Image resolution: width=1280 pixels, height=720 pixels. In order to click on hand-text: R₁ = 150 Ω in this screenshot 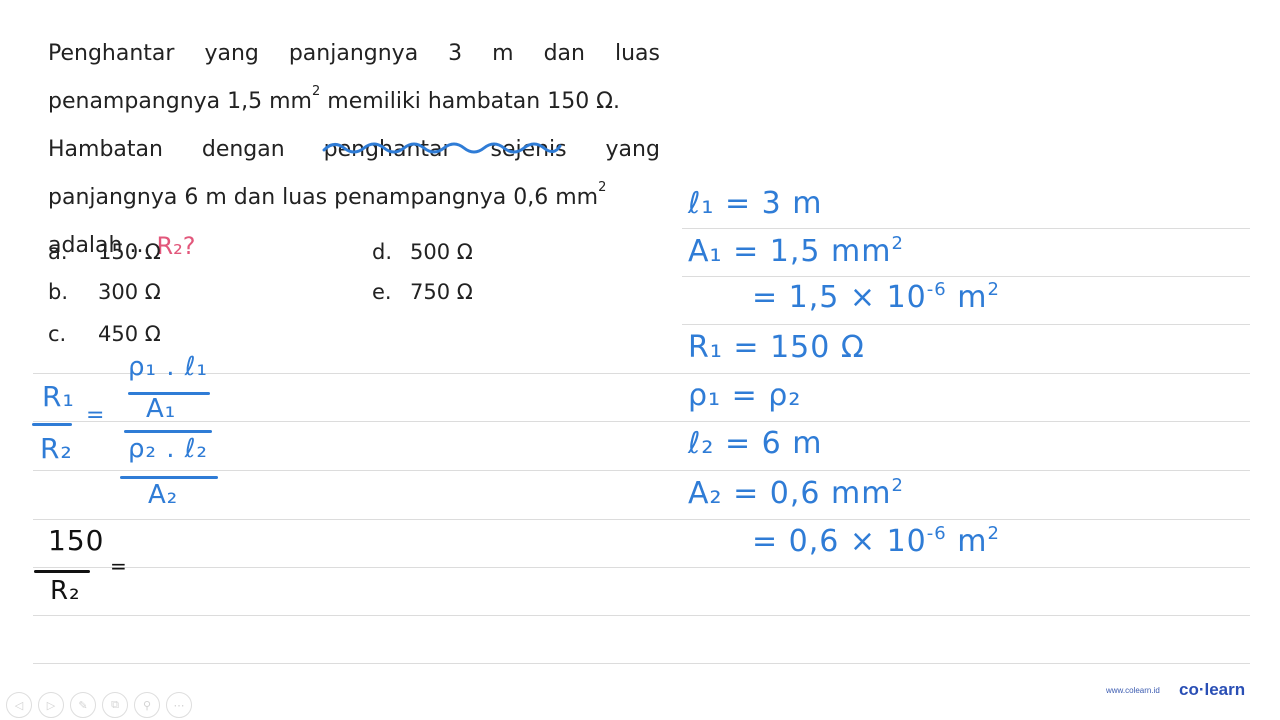, I will do `click(776, 347)`.